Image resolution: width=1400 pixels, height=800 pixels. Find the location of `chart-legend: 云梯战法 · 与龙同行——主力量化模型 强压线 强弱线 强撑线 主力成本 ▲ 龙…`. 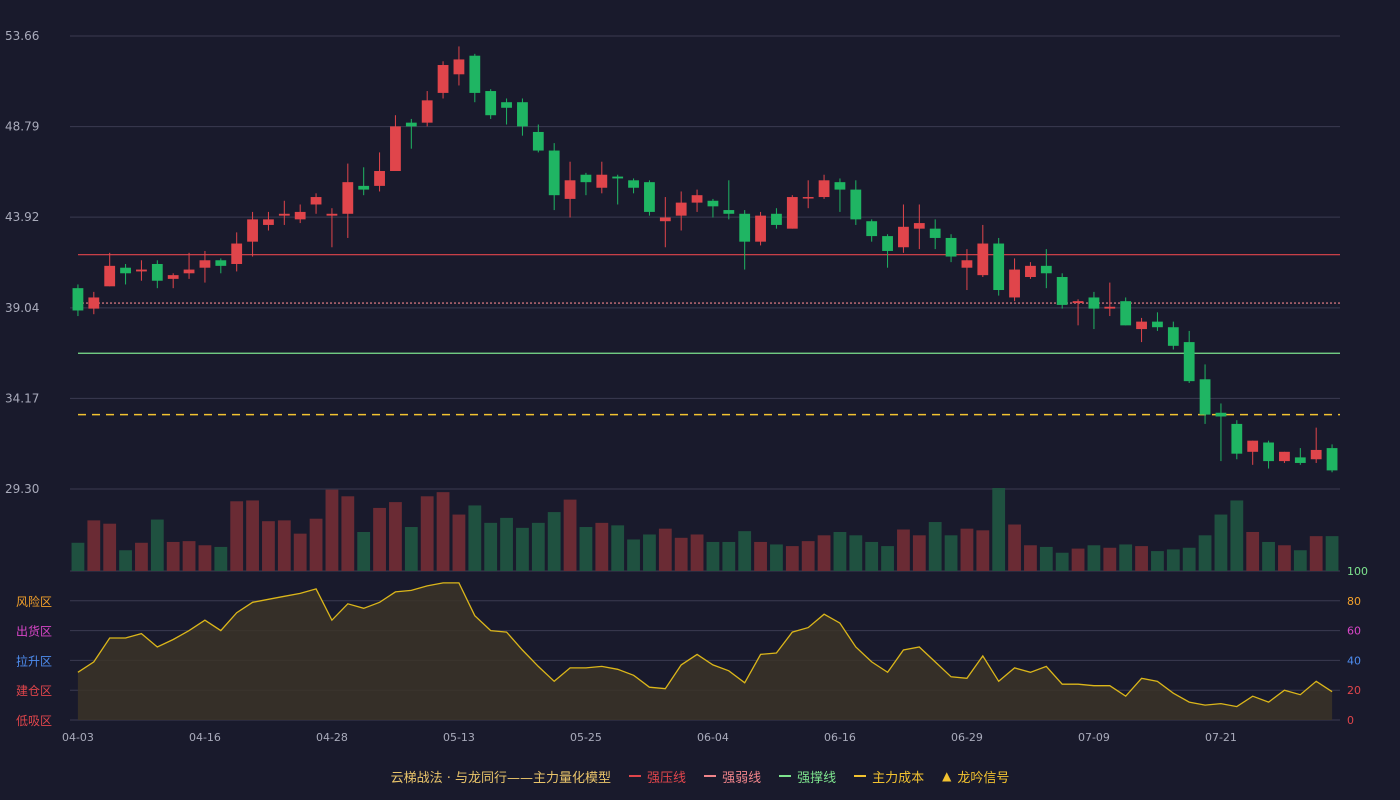

chart-legend: 云梯战法 · 与龙同行——主力量化模型 强压线 强弱线 强撑线 主力成本 ▲ 龙… is located at coordinates (700, 776).